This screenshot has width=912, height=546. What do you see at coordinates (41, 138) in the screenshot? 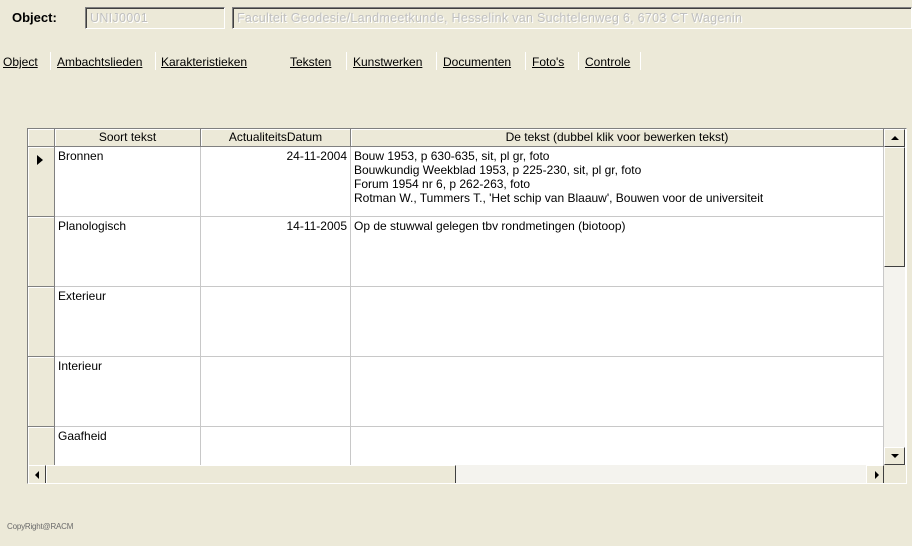
I see `grid-corner` at bounding box center [41, 138].